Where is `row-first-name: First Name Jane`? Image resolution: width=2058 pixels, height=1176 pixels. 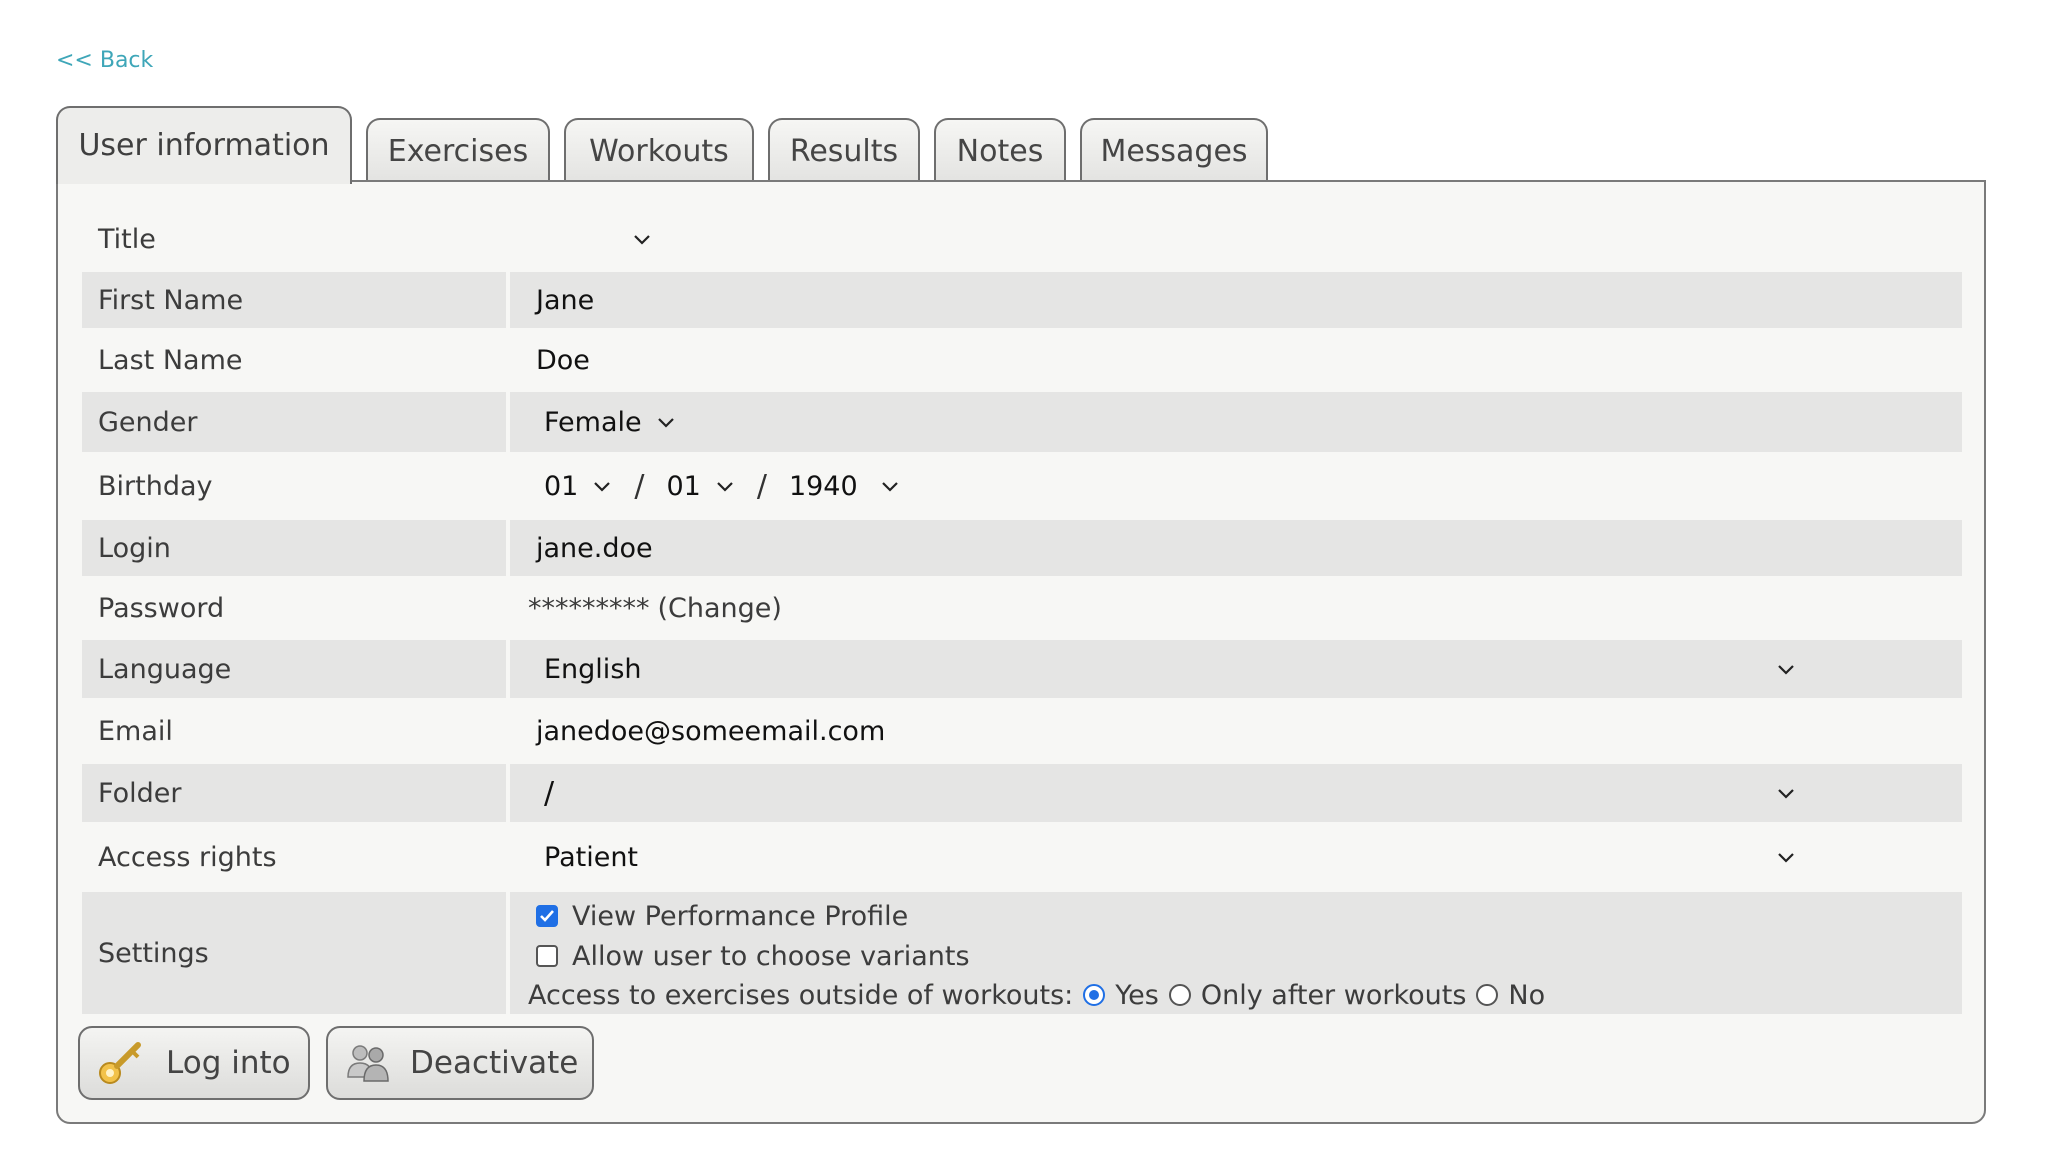
row-first-name: First Name Jane is located at coordinates (1022, 300).